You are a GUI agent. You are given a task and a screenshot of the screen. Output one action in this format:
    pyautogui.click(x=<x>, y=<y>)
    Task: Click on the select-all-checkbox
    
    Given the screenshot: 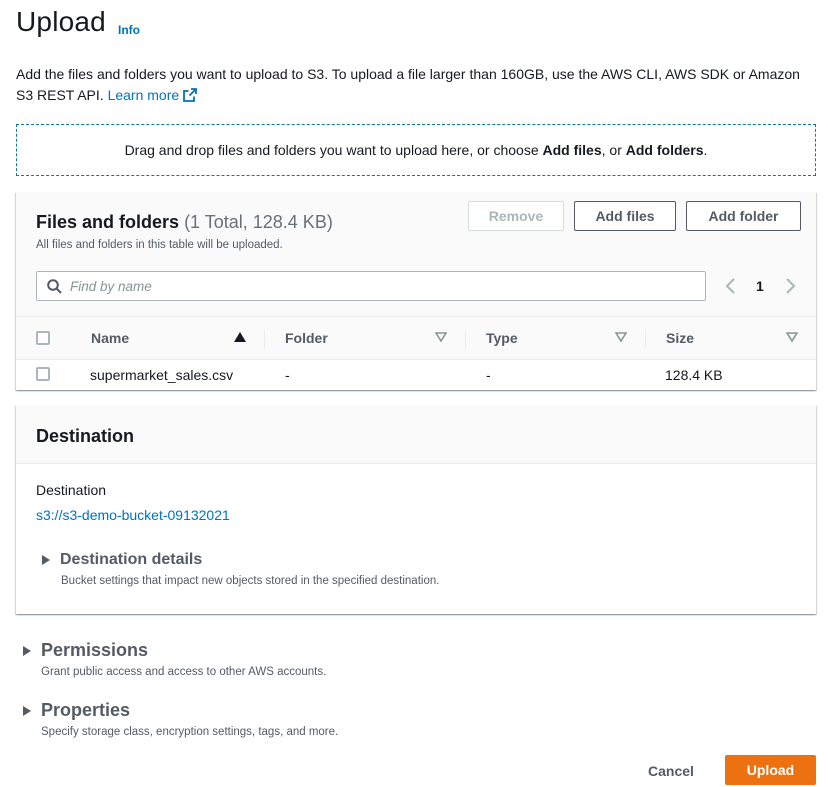 What is the action you would take?
    pyautogui.click(x=43, y=338)
    